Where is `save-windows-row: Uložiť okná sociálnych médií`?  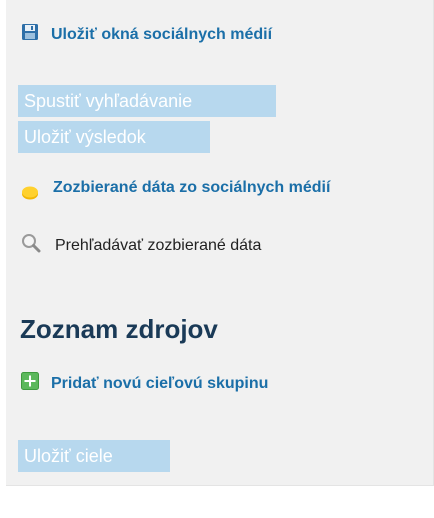 save-windows-row: Uložiť okná sociálnych médií is located at coordinates (146, 34).